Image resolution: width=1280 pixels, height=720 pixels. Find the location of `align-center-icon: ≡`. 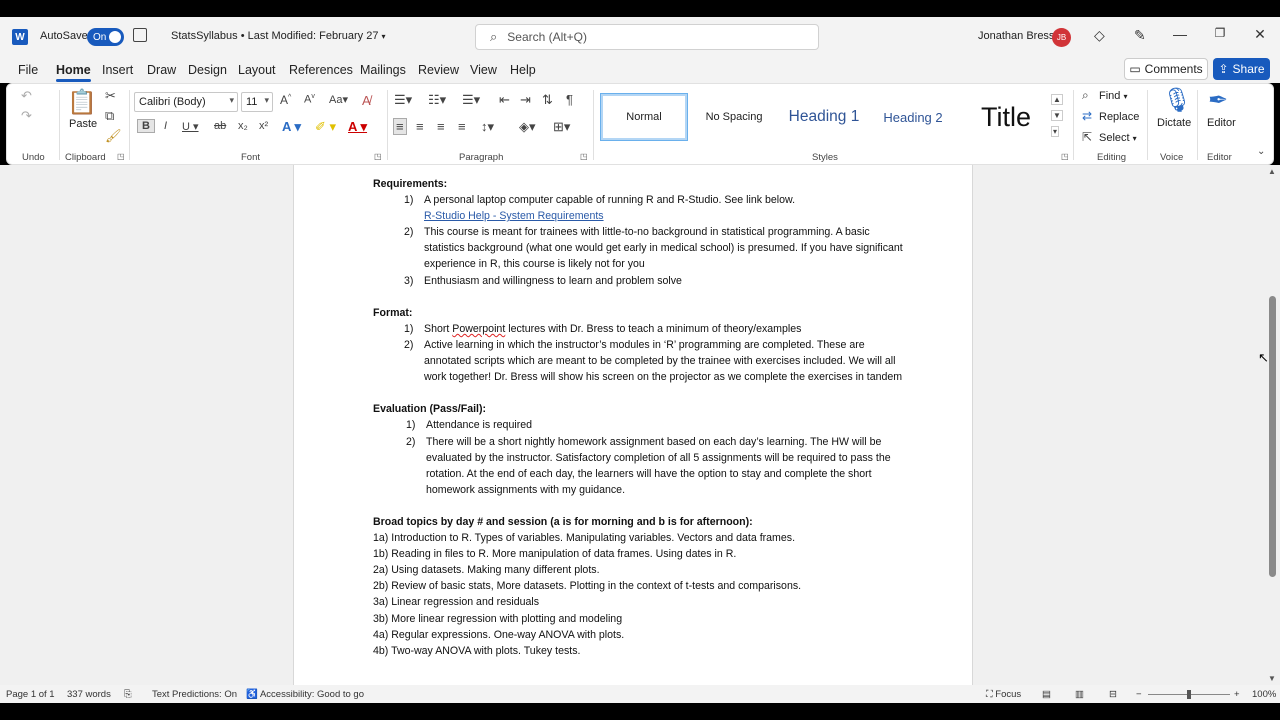

align-center-icon: ≡ is located at coordinates (420, 126).